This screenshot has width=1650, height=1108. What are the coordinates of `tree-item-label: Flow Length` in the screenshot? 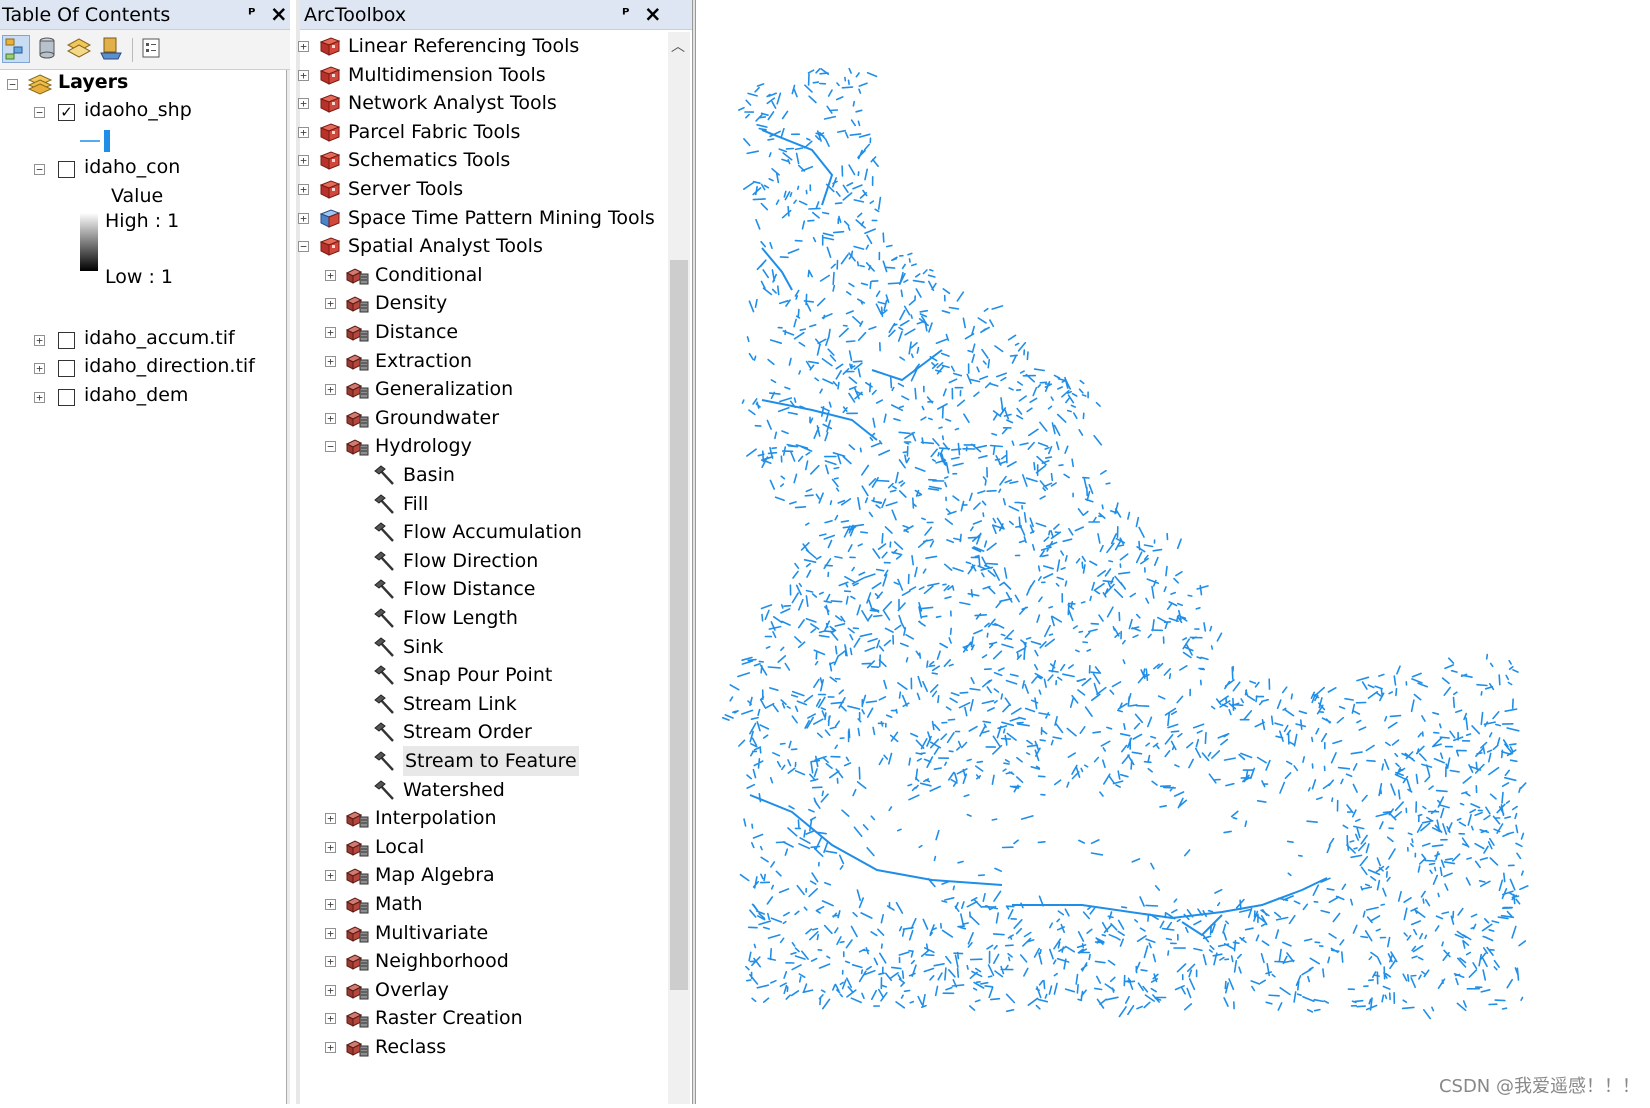 It's located at (460, 618).